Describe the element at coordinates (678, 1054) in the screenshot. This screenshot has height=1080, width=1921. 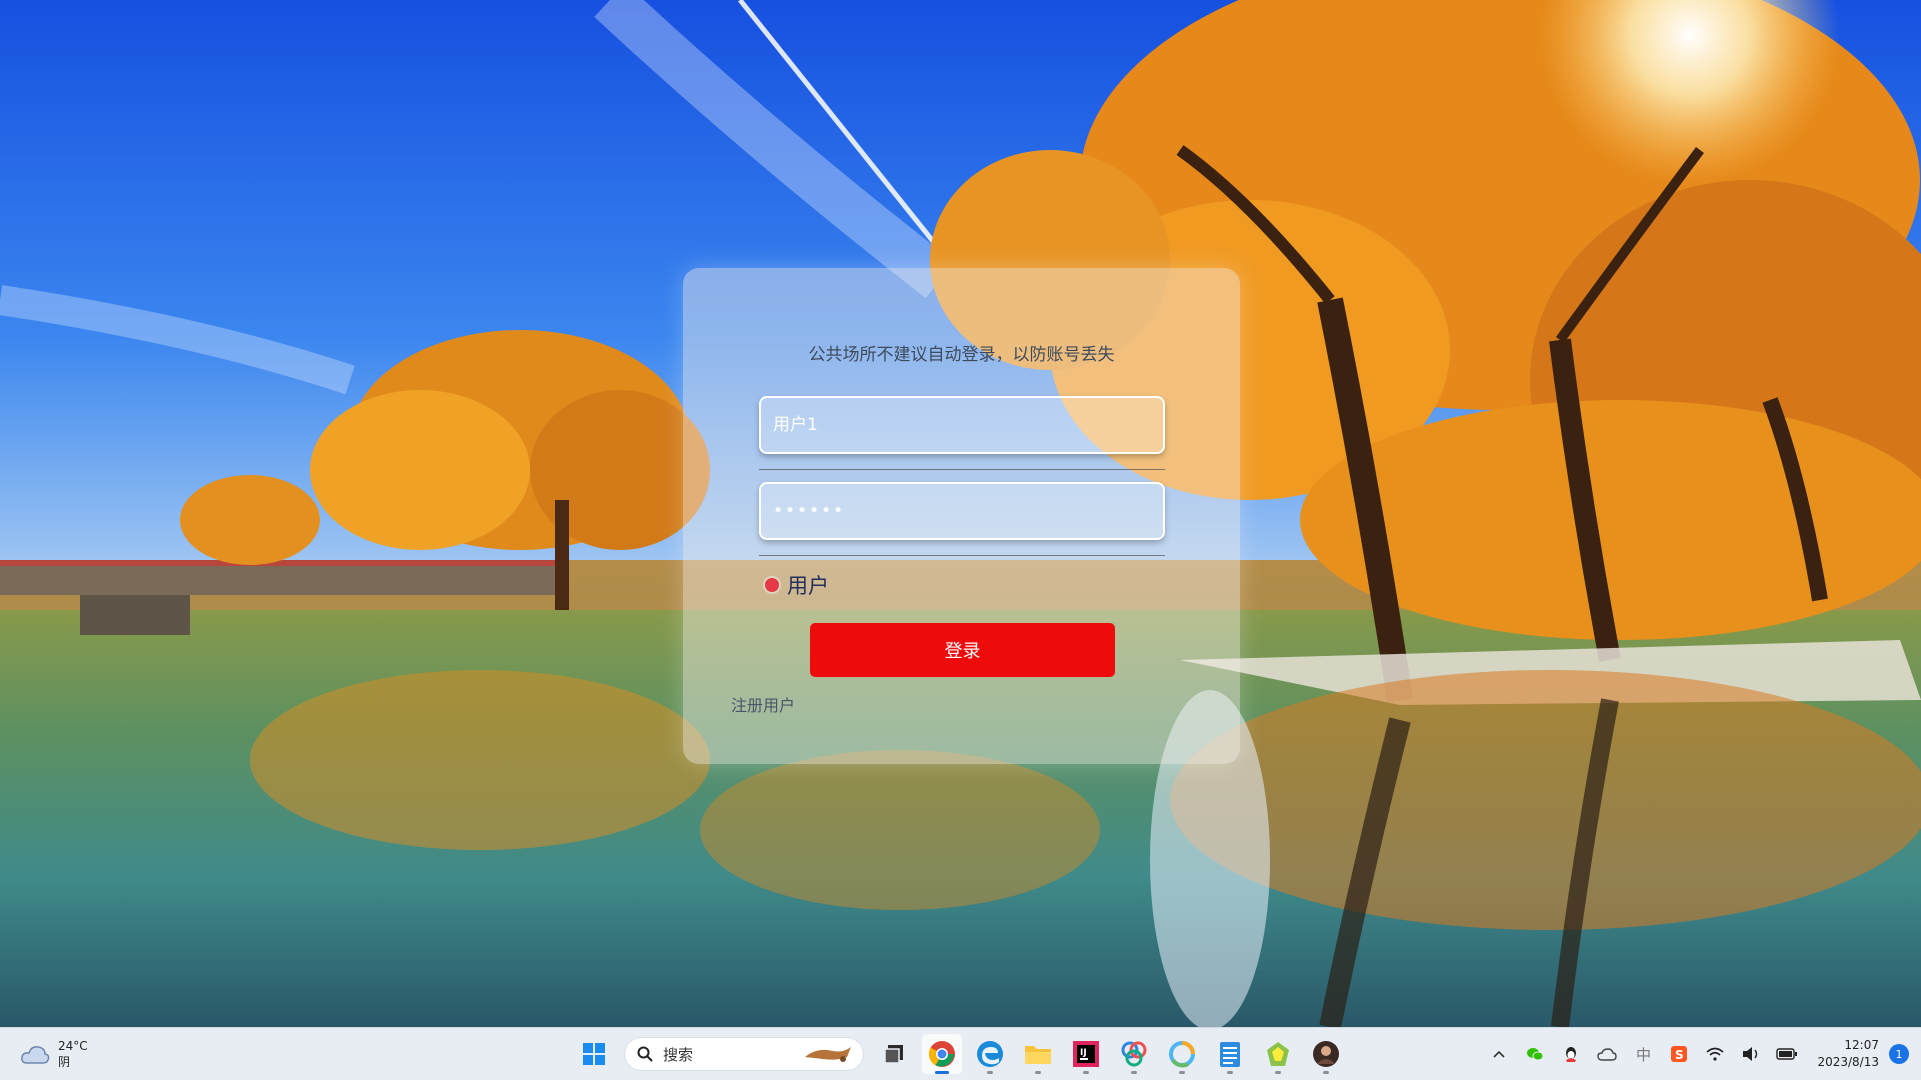
I see `search-placeholder: 搜索` at that location.